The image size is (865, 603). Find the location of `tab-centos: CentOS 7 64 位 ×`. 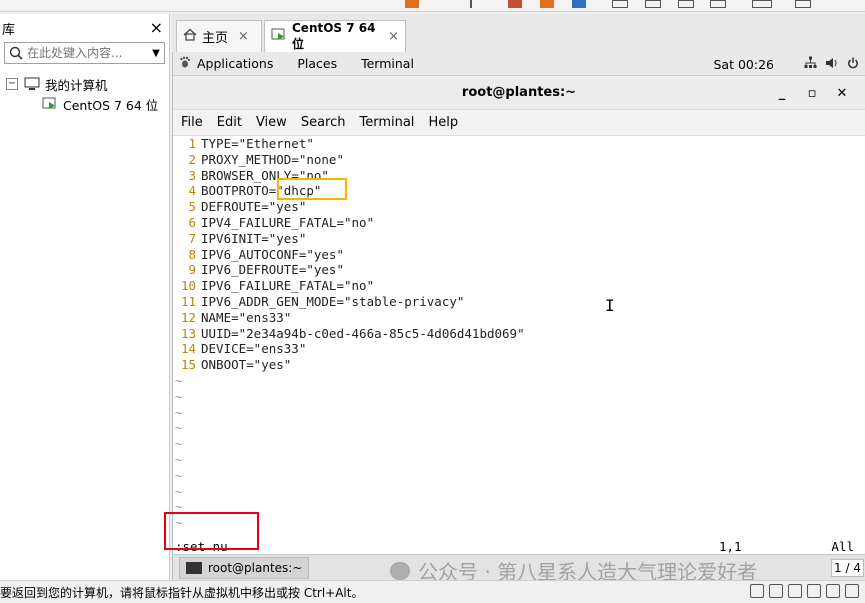

tab-centos: CentOS 7 64 位 × is located at coordinates (335, 36).